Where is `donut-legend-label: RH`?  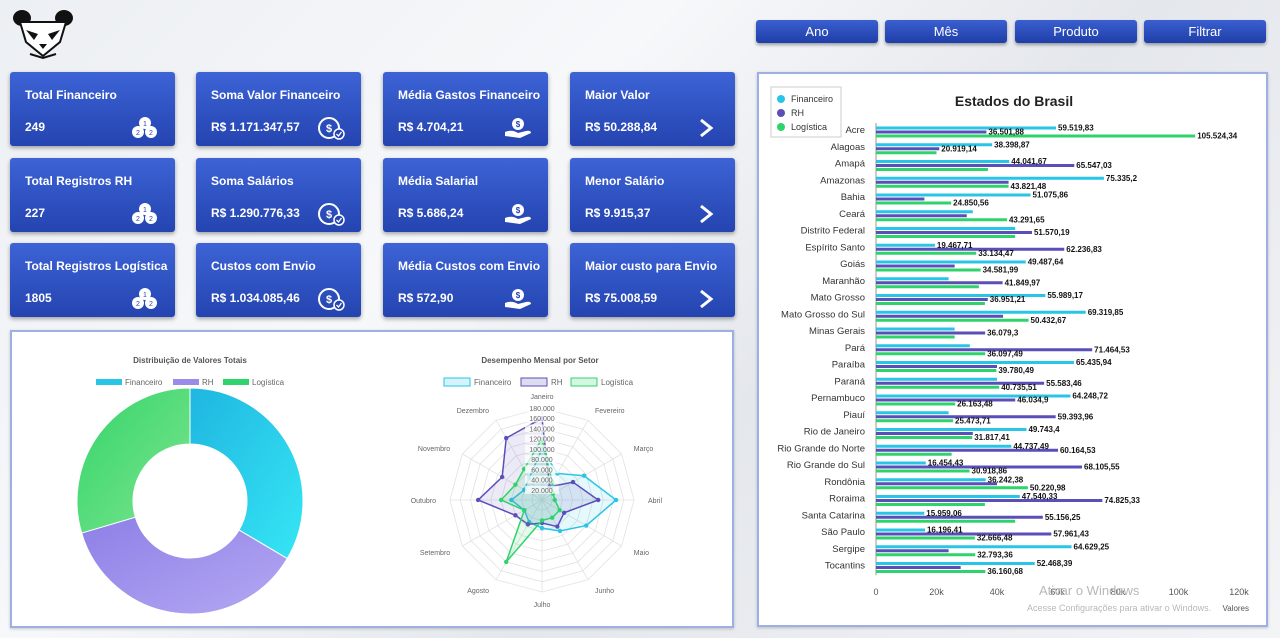 donut-legend-label: RH is located at coordinates (208, 382).